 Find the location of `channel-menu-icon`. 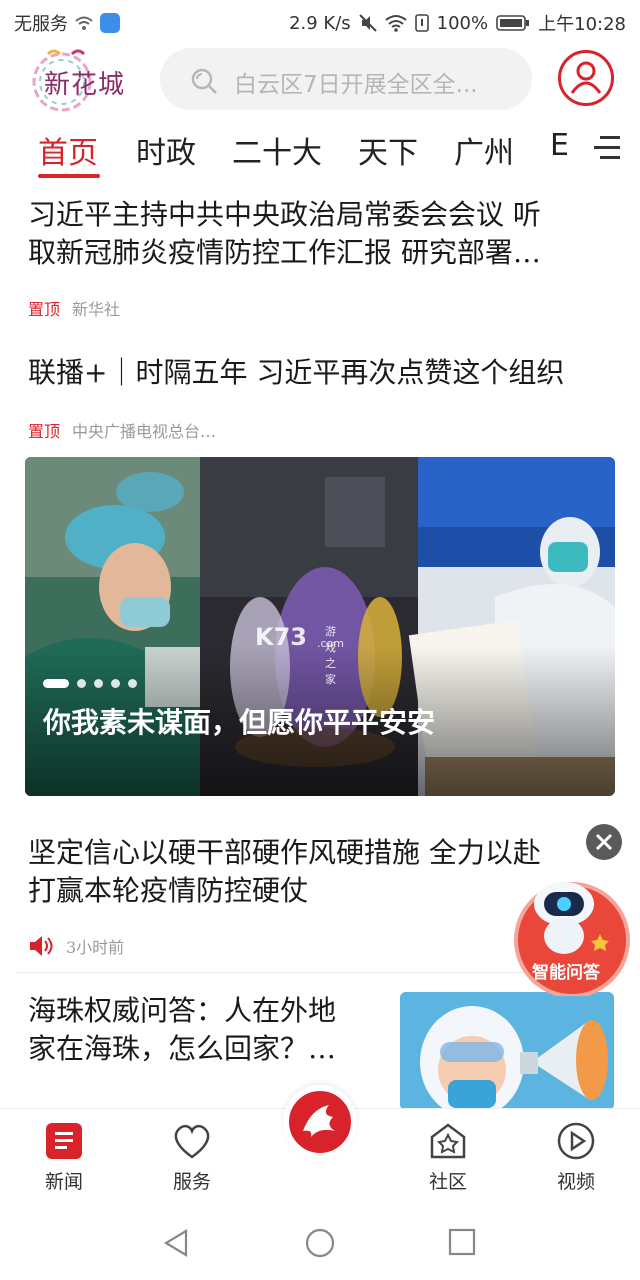

channel-menu-icon is located at coordinates (607, 148).